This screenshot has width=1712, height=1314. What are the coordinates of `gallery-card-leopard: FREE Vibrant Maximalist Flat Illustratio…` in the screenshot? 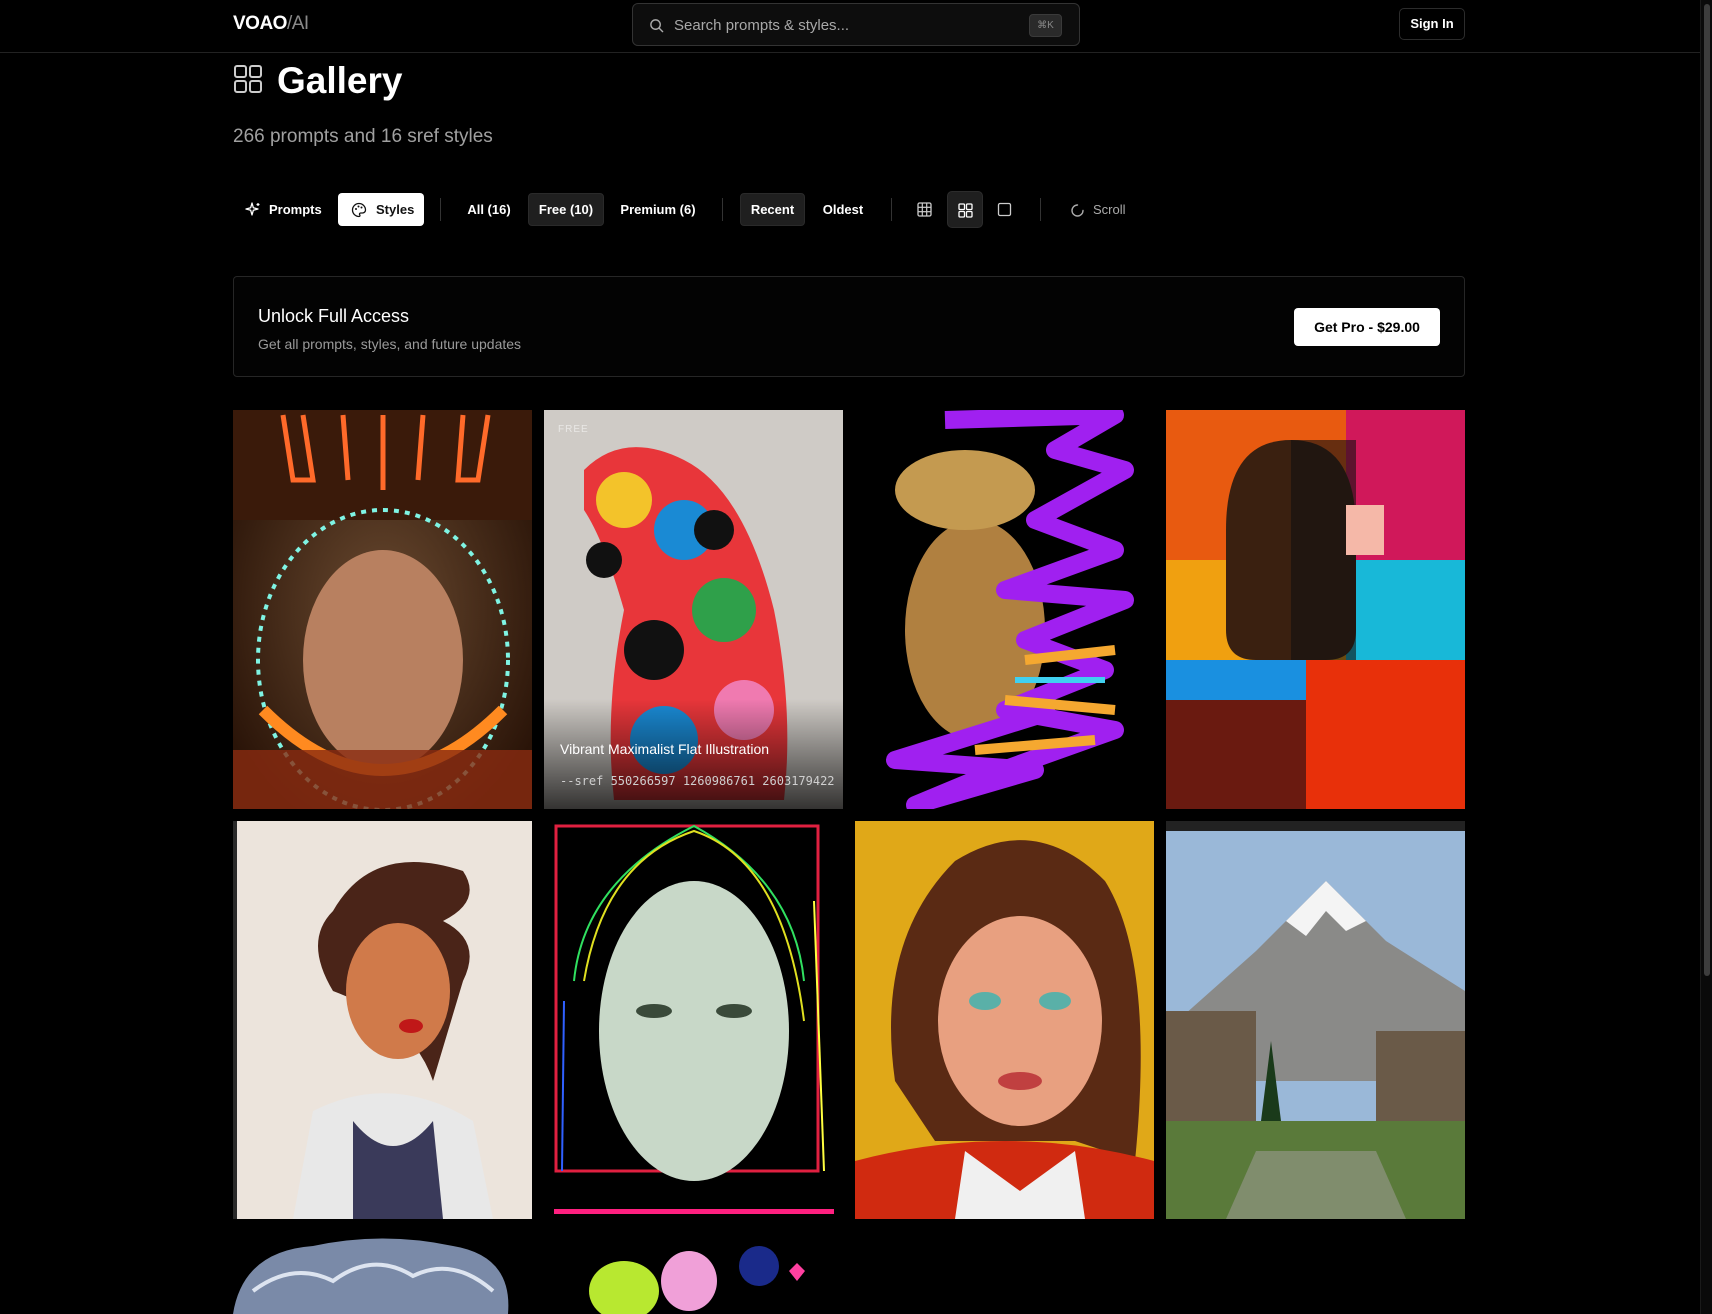 It's located at (693, 609).